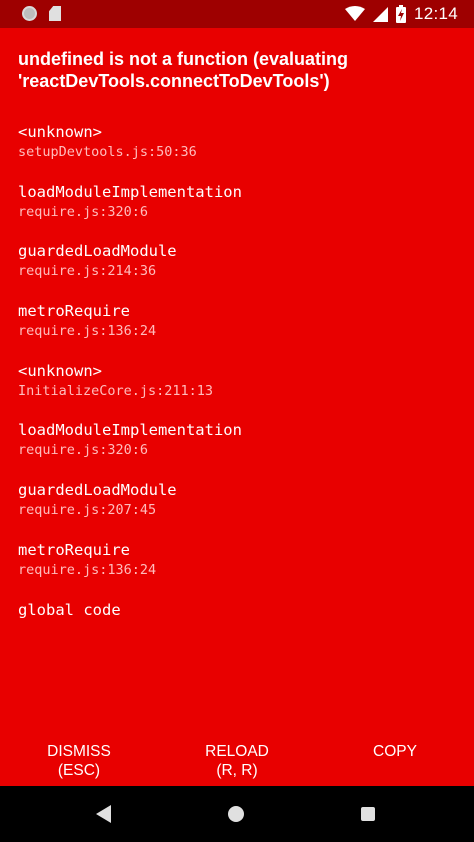 This screenshot has height=842, width=474. Describe the element at coordinates (238, 630) in the screenshot. I see `stack-frame: global code` at that location.